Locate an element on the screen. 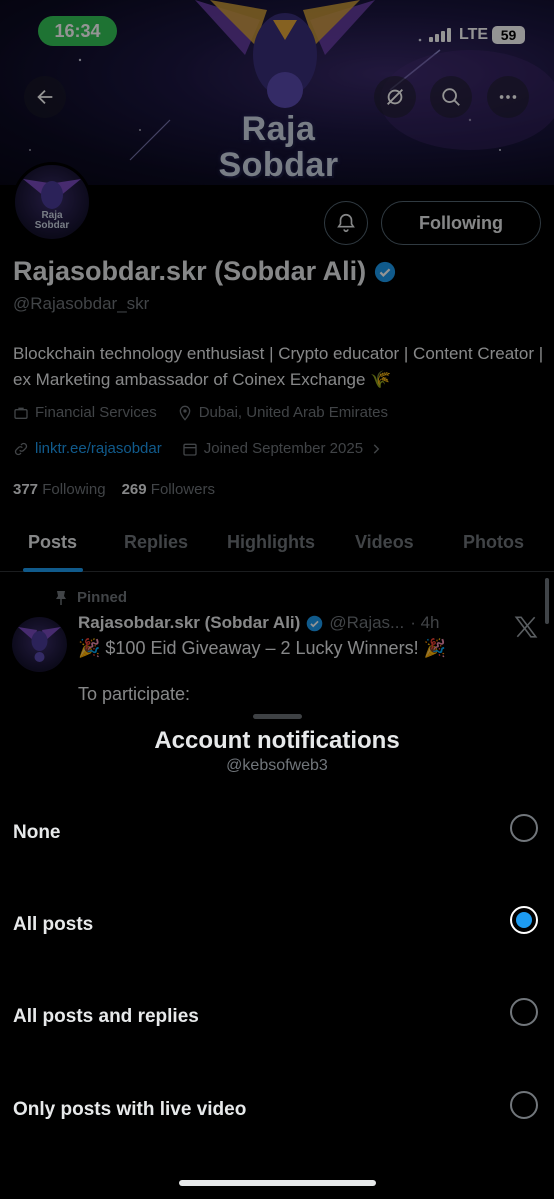  option-live-video: Only posts with live video is located at coordinates (277, 1111).